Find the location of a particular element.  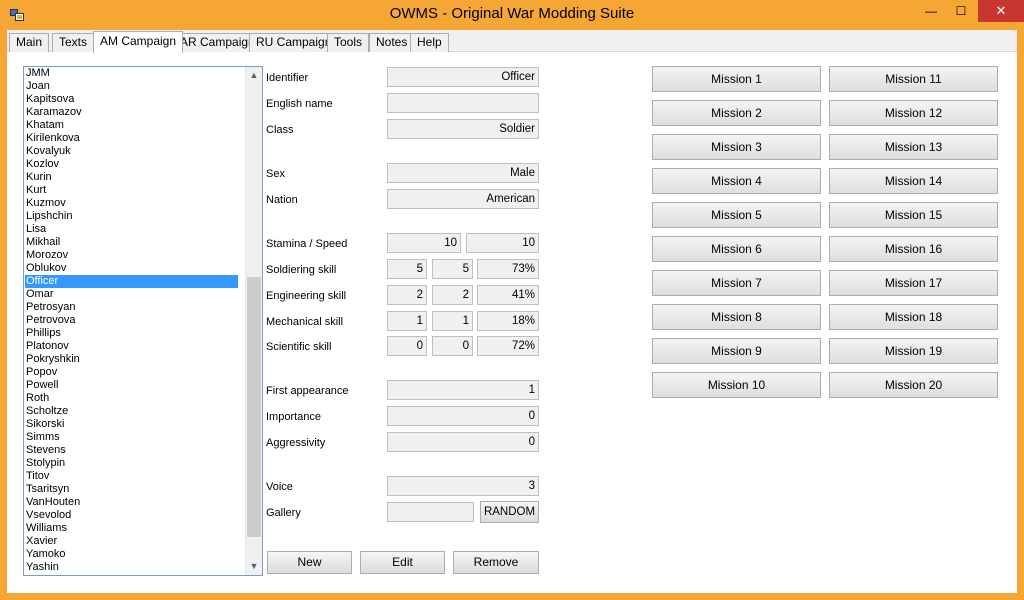

mission-18-button: Mission 18 is located at coordinates (913, 317).